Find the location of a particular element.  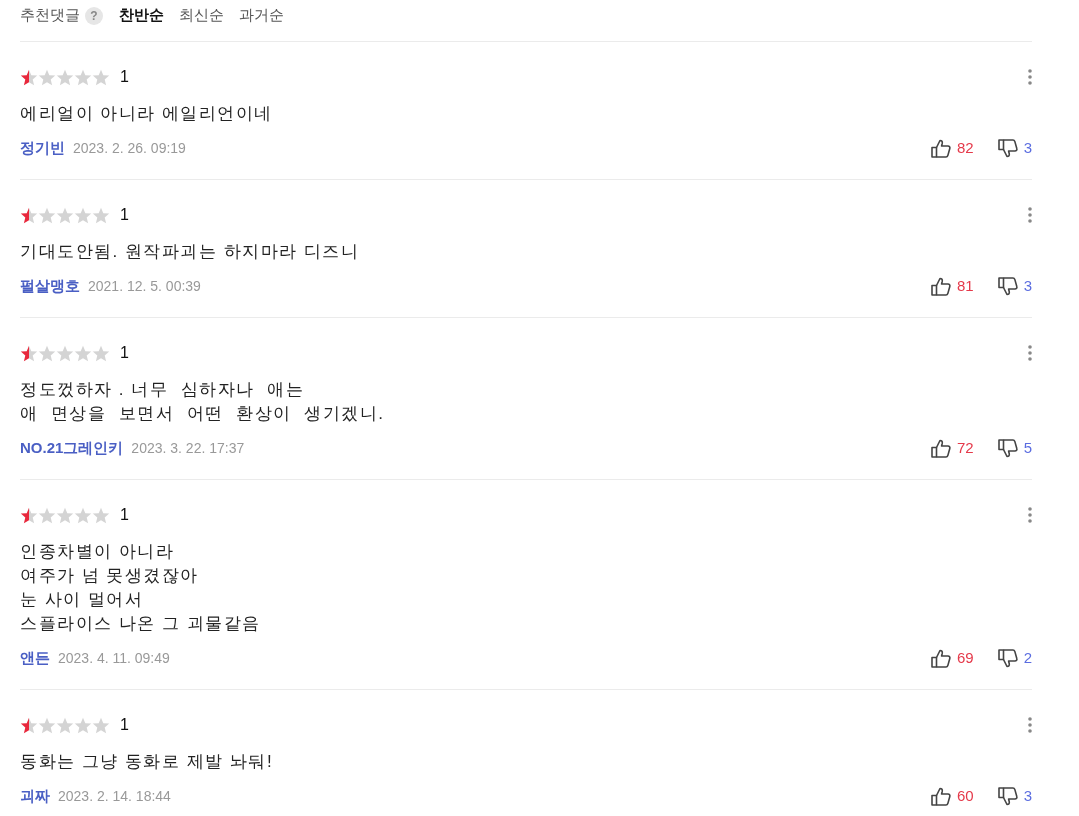

like-button: 69 is located at coordinates (952, 658).